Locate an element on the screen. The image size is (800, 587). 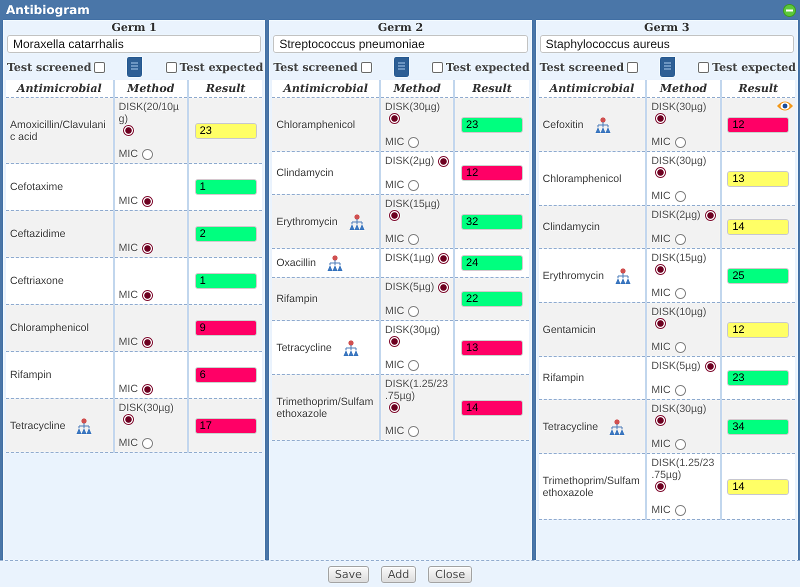
footer-button: Close is located at coordinates (450, 574).